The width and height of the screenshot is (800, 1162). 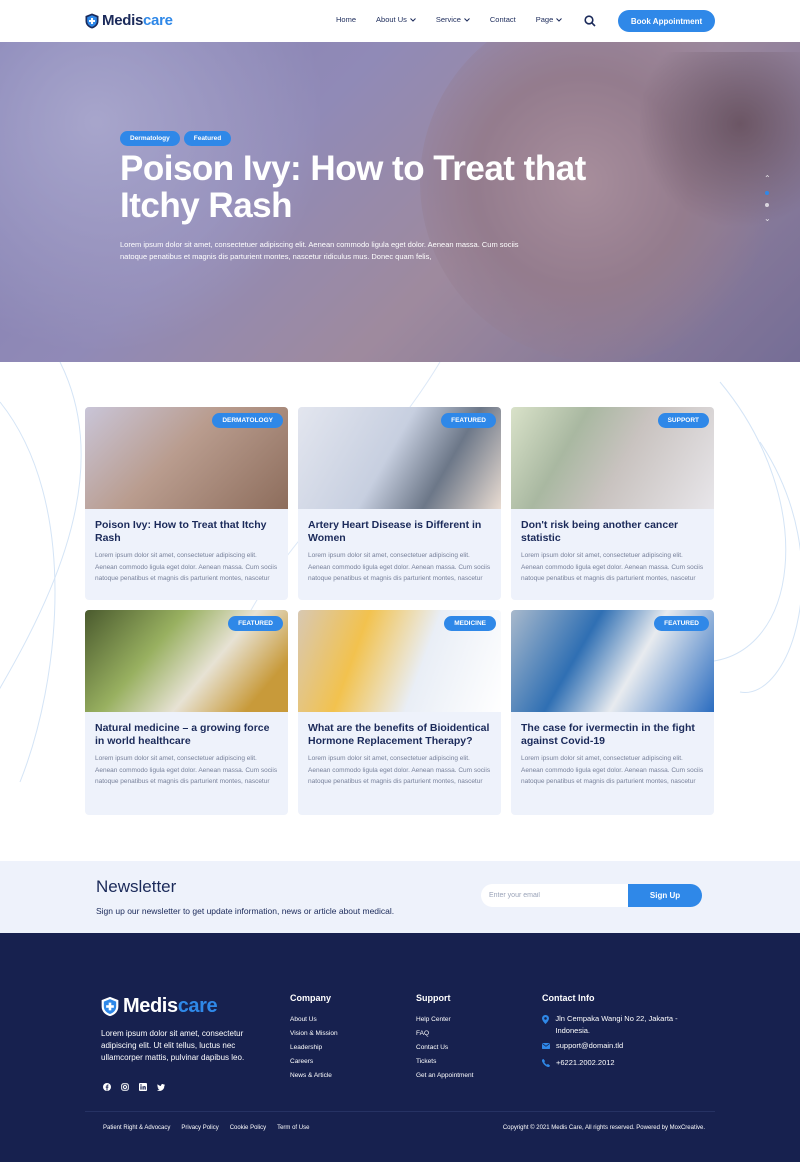 What do you see at coordinates (683, 420) in the screenshot?
I see `article-badge: SUPPORT` at bounding box center [683, 420].